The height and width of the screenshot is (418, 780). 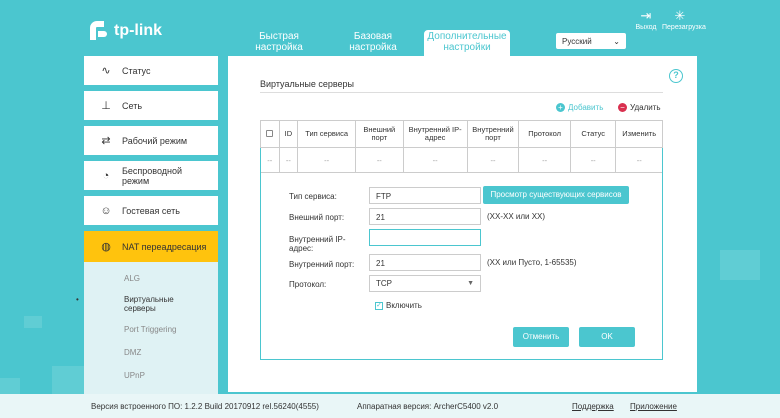 I want to click on external-port-label: Внешний порт:, so click(x=317, y=217).